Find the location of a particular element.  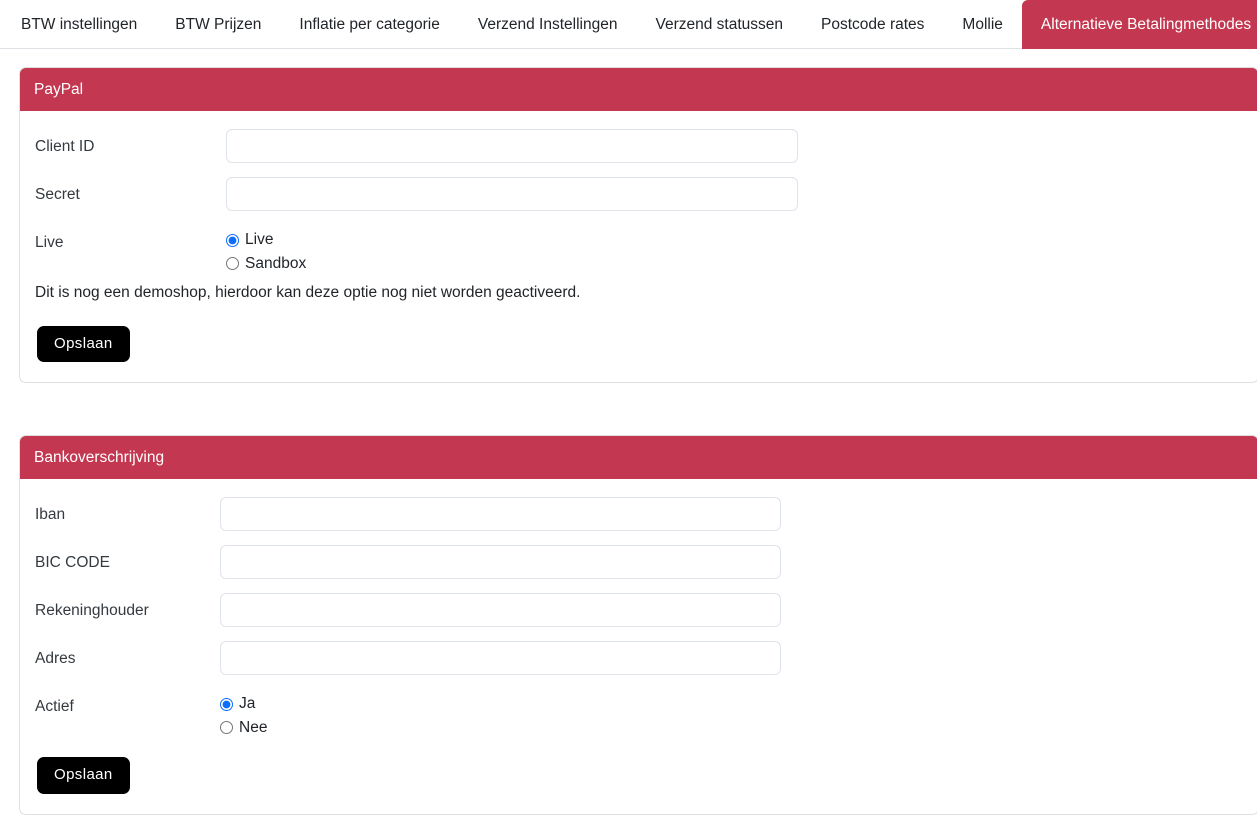

bank-rekeninghouder-row: Rekeninghouder is located at coordinates (638, 610).